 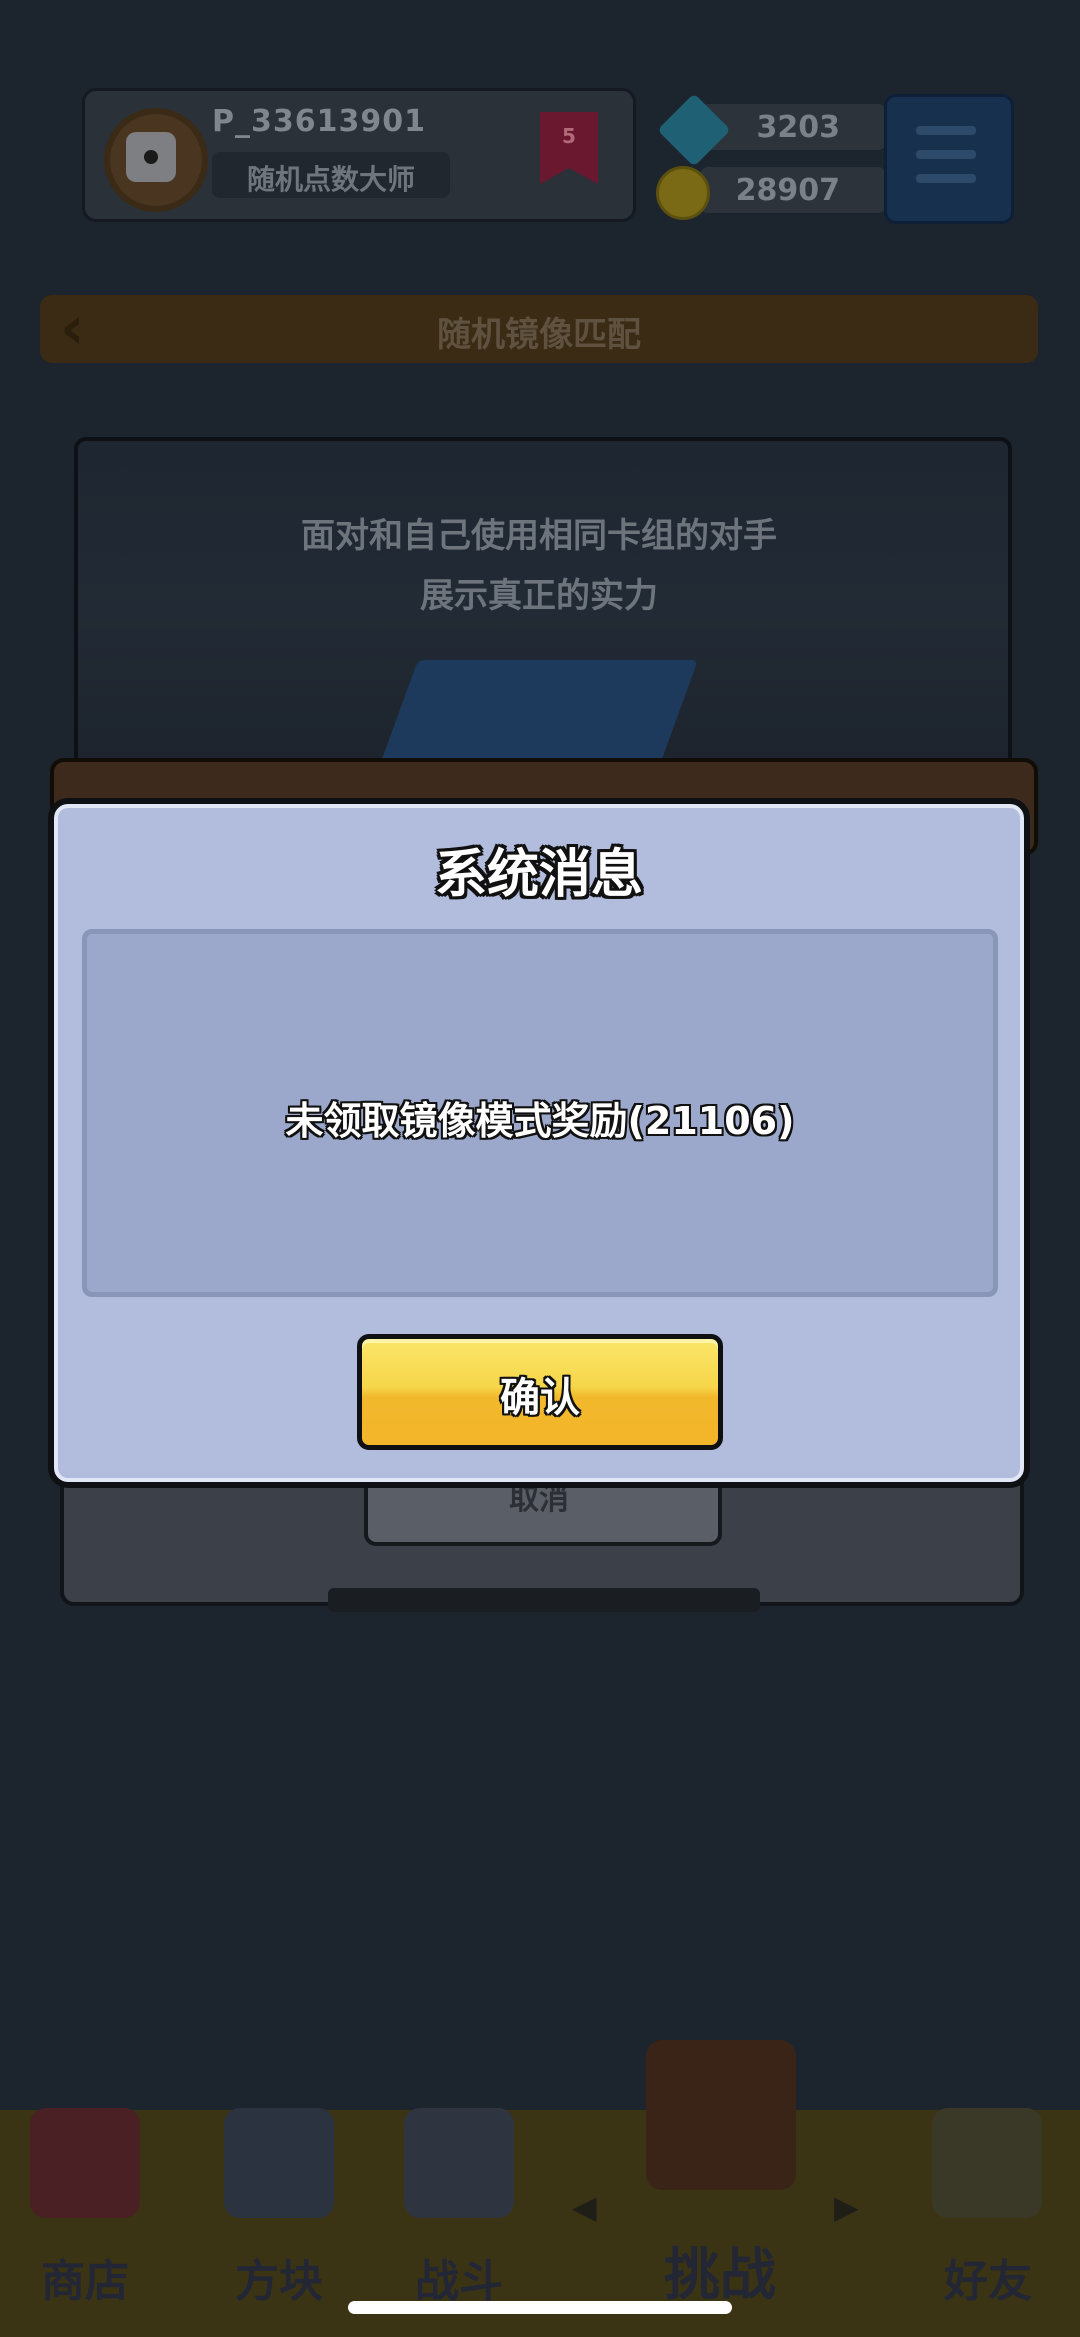 I want to click on nav-item-shop: 商店, so click(x=87, y=2277).